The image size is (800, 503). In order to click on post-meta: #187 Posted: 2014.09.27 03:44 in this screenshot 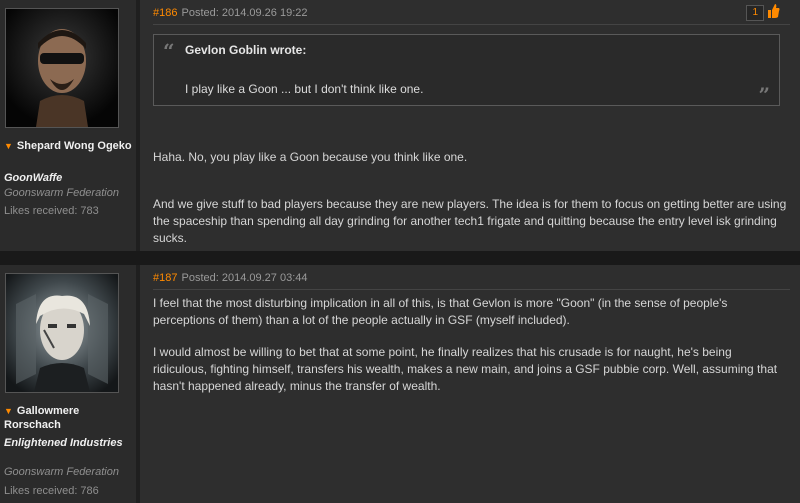, I will do `click(232, 278)`.